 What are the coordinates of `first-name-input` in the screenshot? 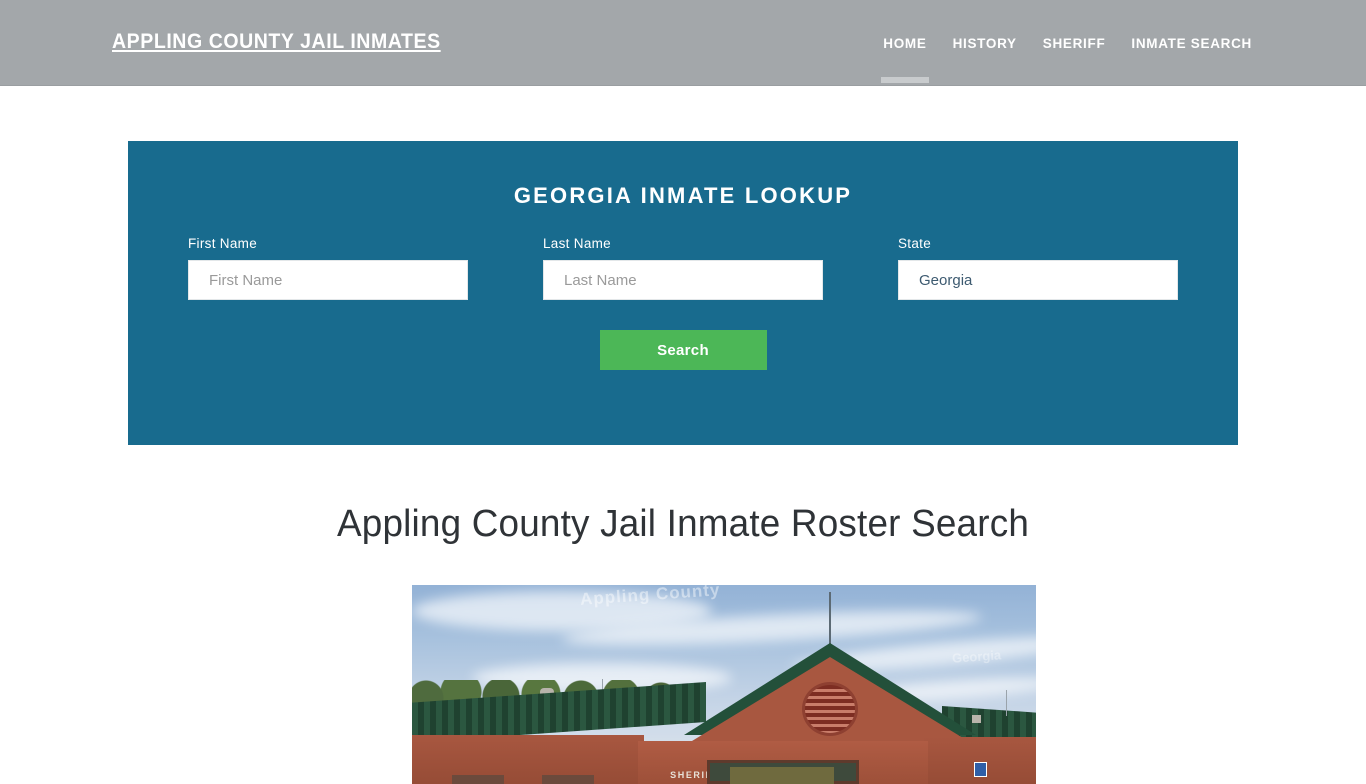 It's located at (328, 280).